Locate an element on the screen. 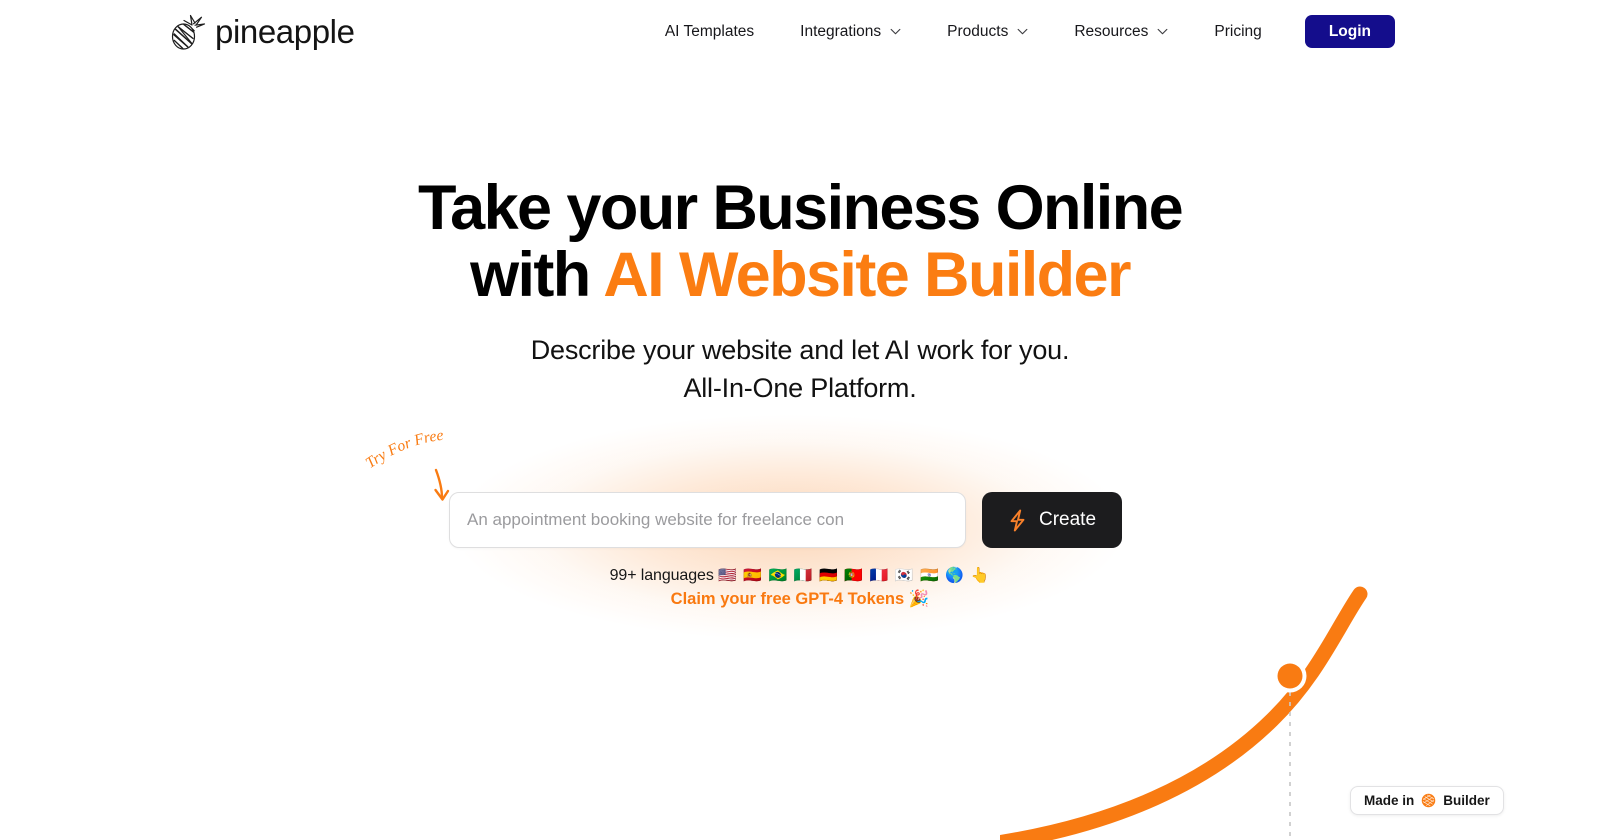  headline-line-1: Take your Business Online is located at coordinates (800, 208).